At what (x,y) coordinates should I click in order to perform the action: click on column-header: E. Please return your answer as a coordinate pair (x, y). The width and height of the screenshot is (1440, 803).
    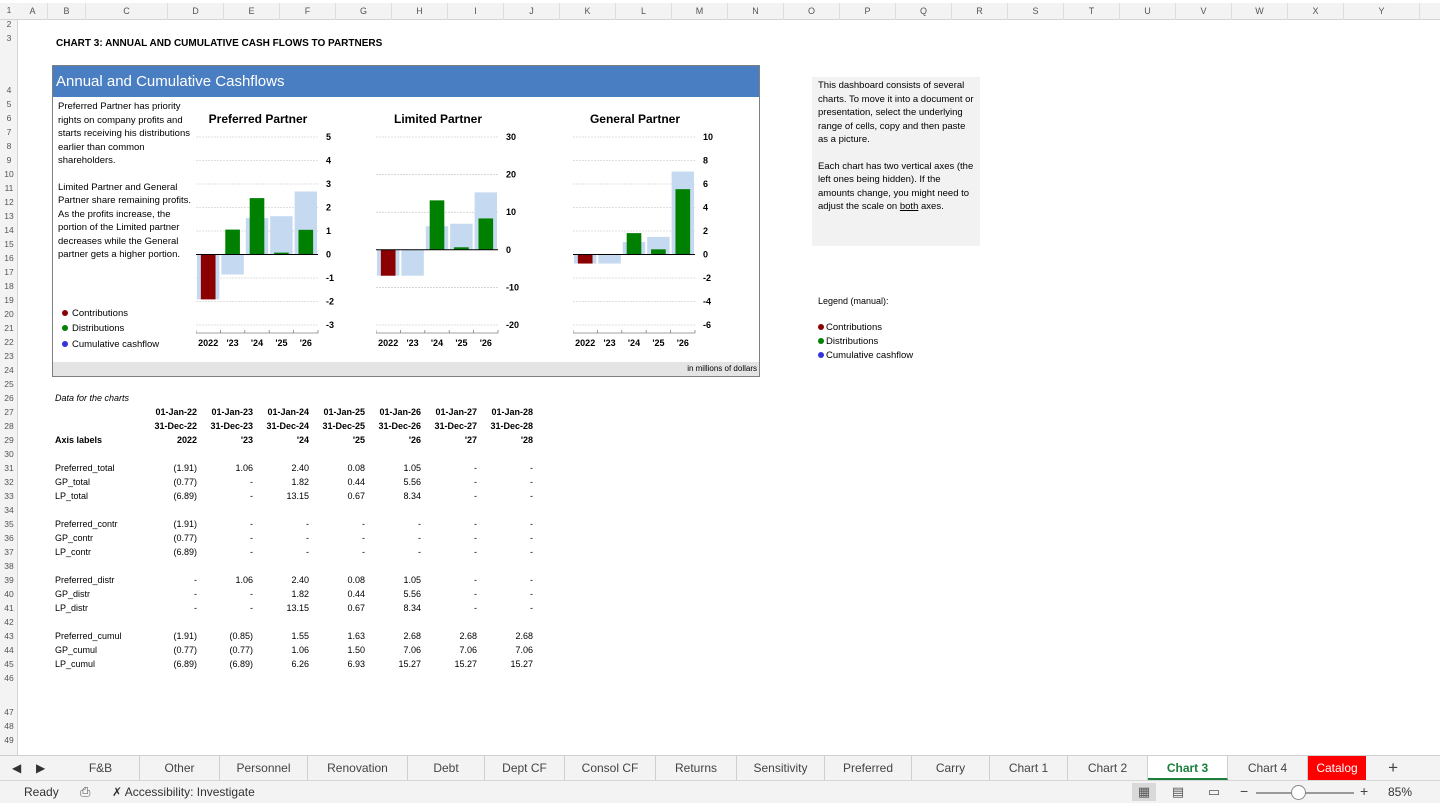
    Looking at the image, I should click on (252, 11).